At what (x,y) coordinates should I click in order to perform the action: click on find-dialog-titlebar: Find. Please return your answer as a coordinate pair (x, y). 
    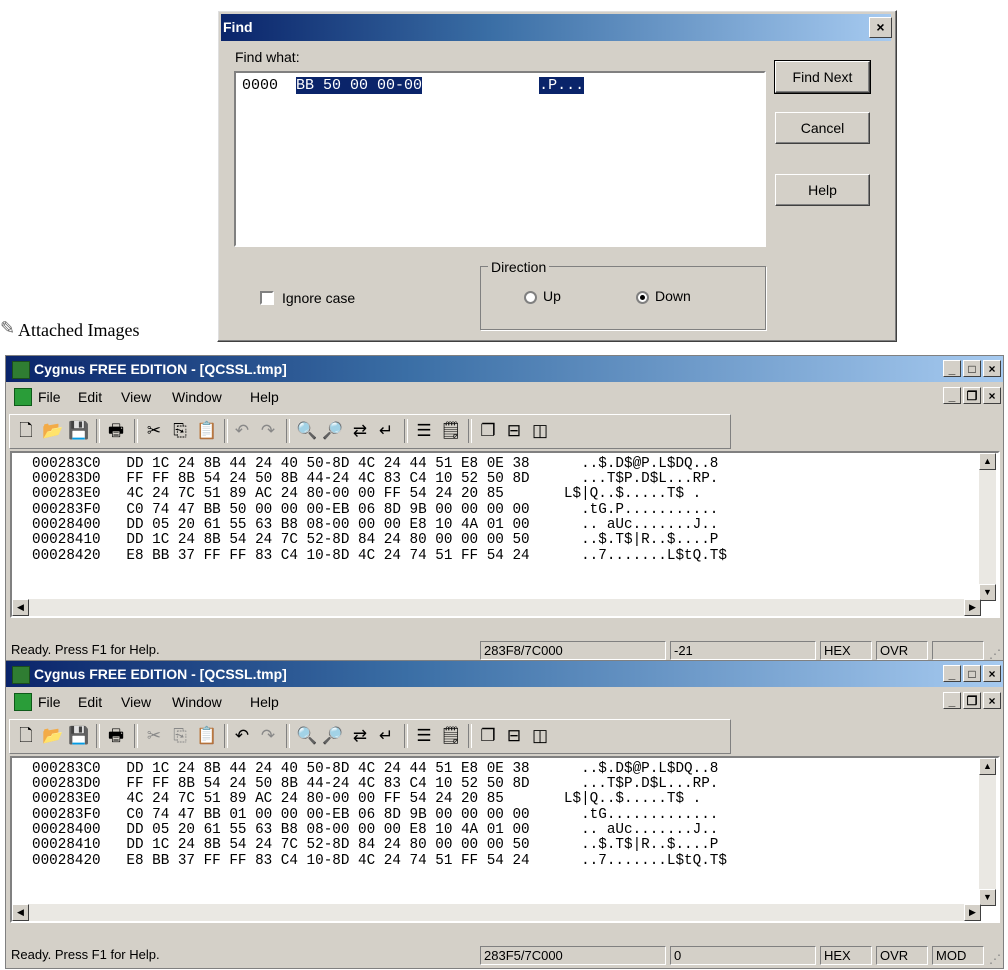
    Looking at the image, I should click on (556, 27).